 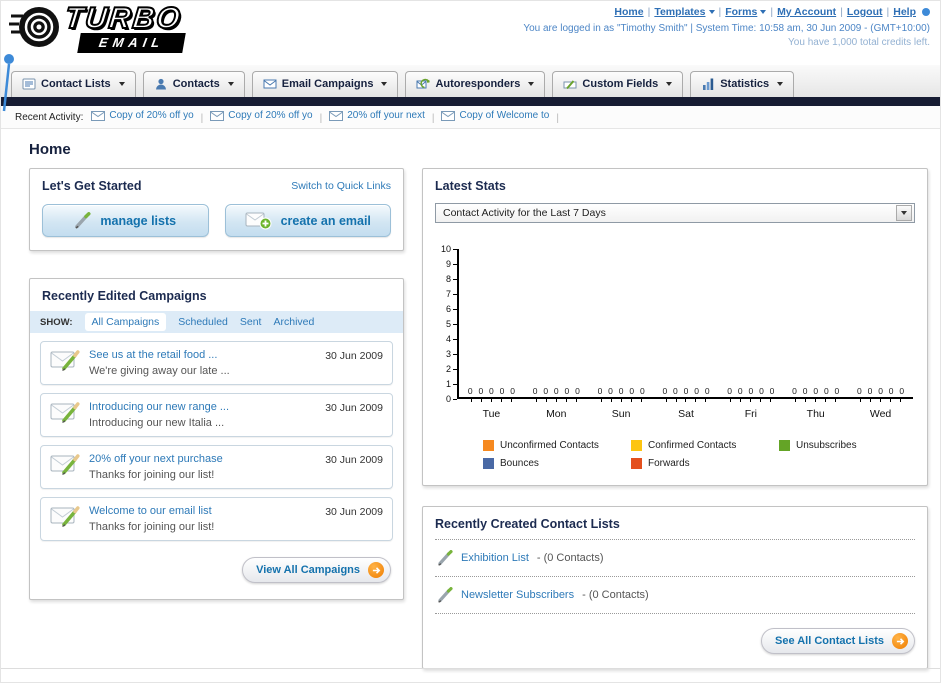 What do you see at coordinates (865, 12) in the screenshot?
I see `top-nav-logout: Logout` at bounding box center [865, 12].